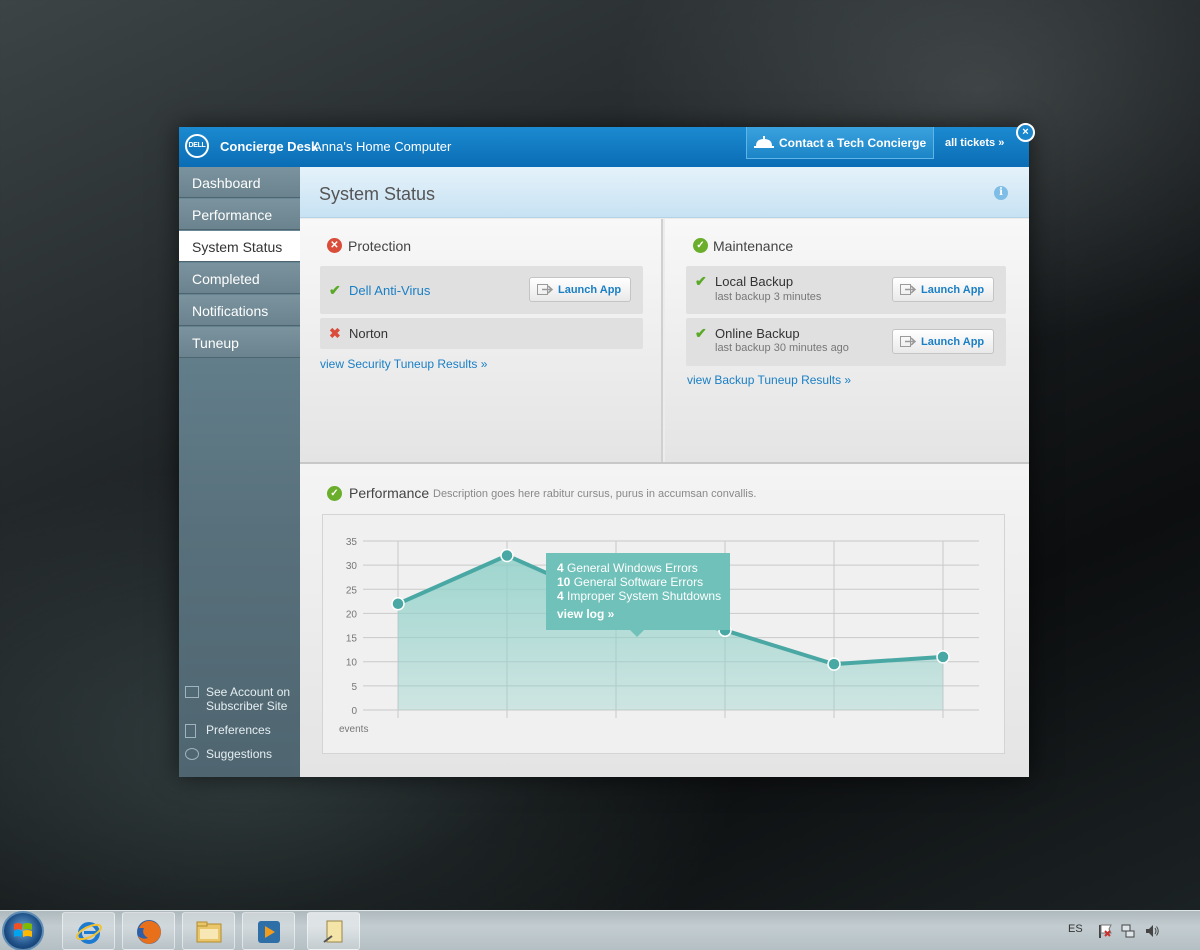 The width and height of the screenshot is (1200, 950). Describe the element at coordinates (974, 143) in the screenshot. I see `all-tickets-link: all tickets »` at that location.